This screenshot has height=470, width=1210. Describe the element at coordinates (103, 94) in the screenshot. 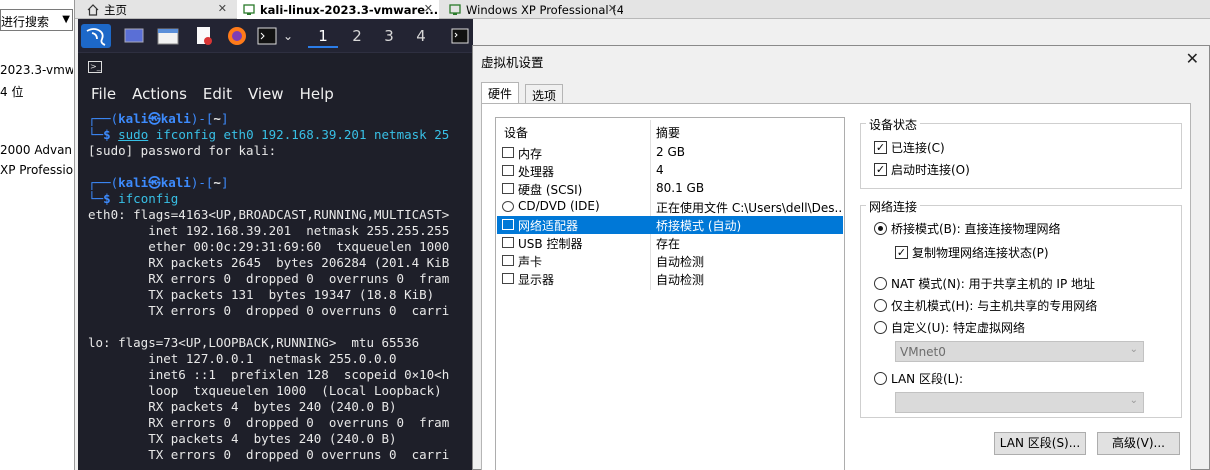

I see `menu-file: File` at that location.